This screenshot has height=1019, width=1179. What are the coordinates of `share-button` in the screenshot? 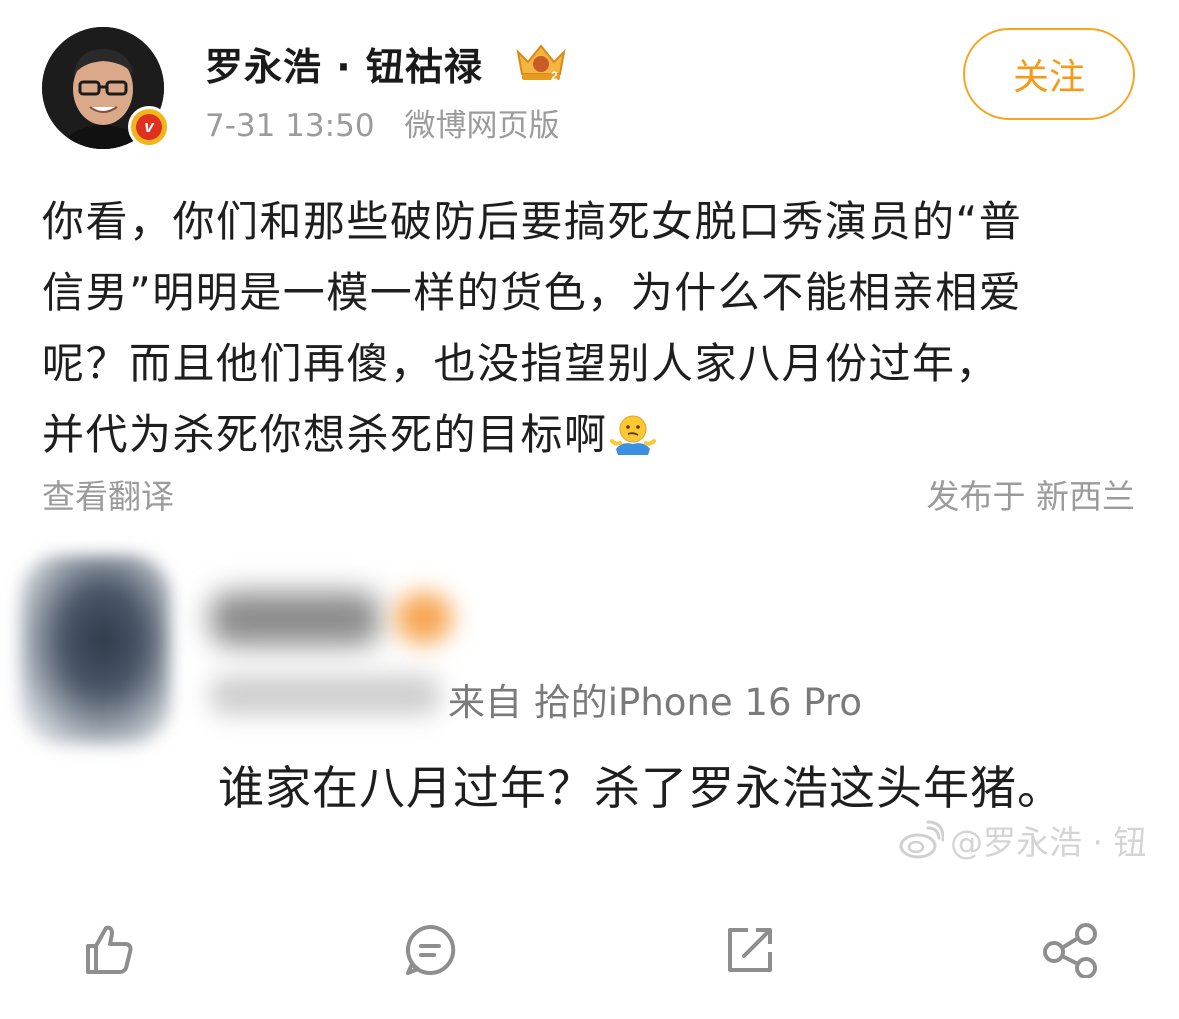 It's located at (1070, 950).